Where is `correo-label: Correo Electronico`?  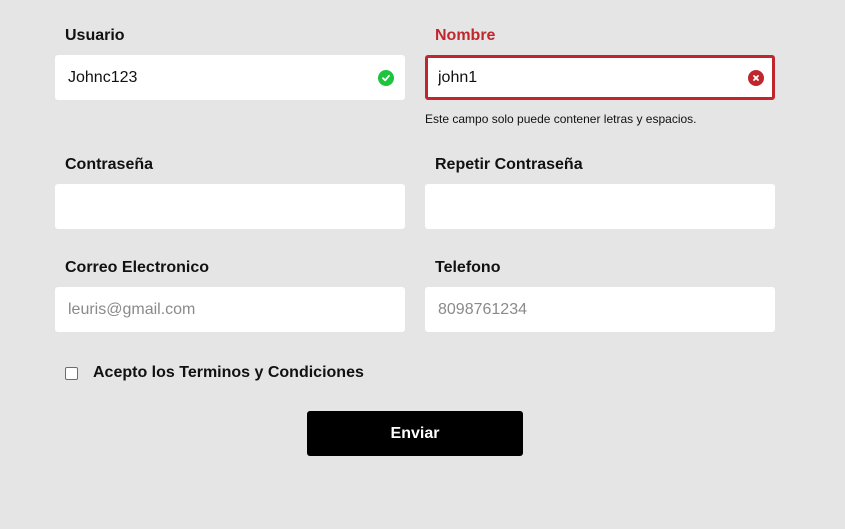
correo-label: Correo Electronico is located at coordinates (137, 267).